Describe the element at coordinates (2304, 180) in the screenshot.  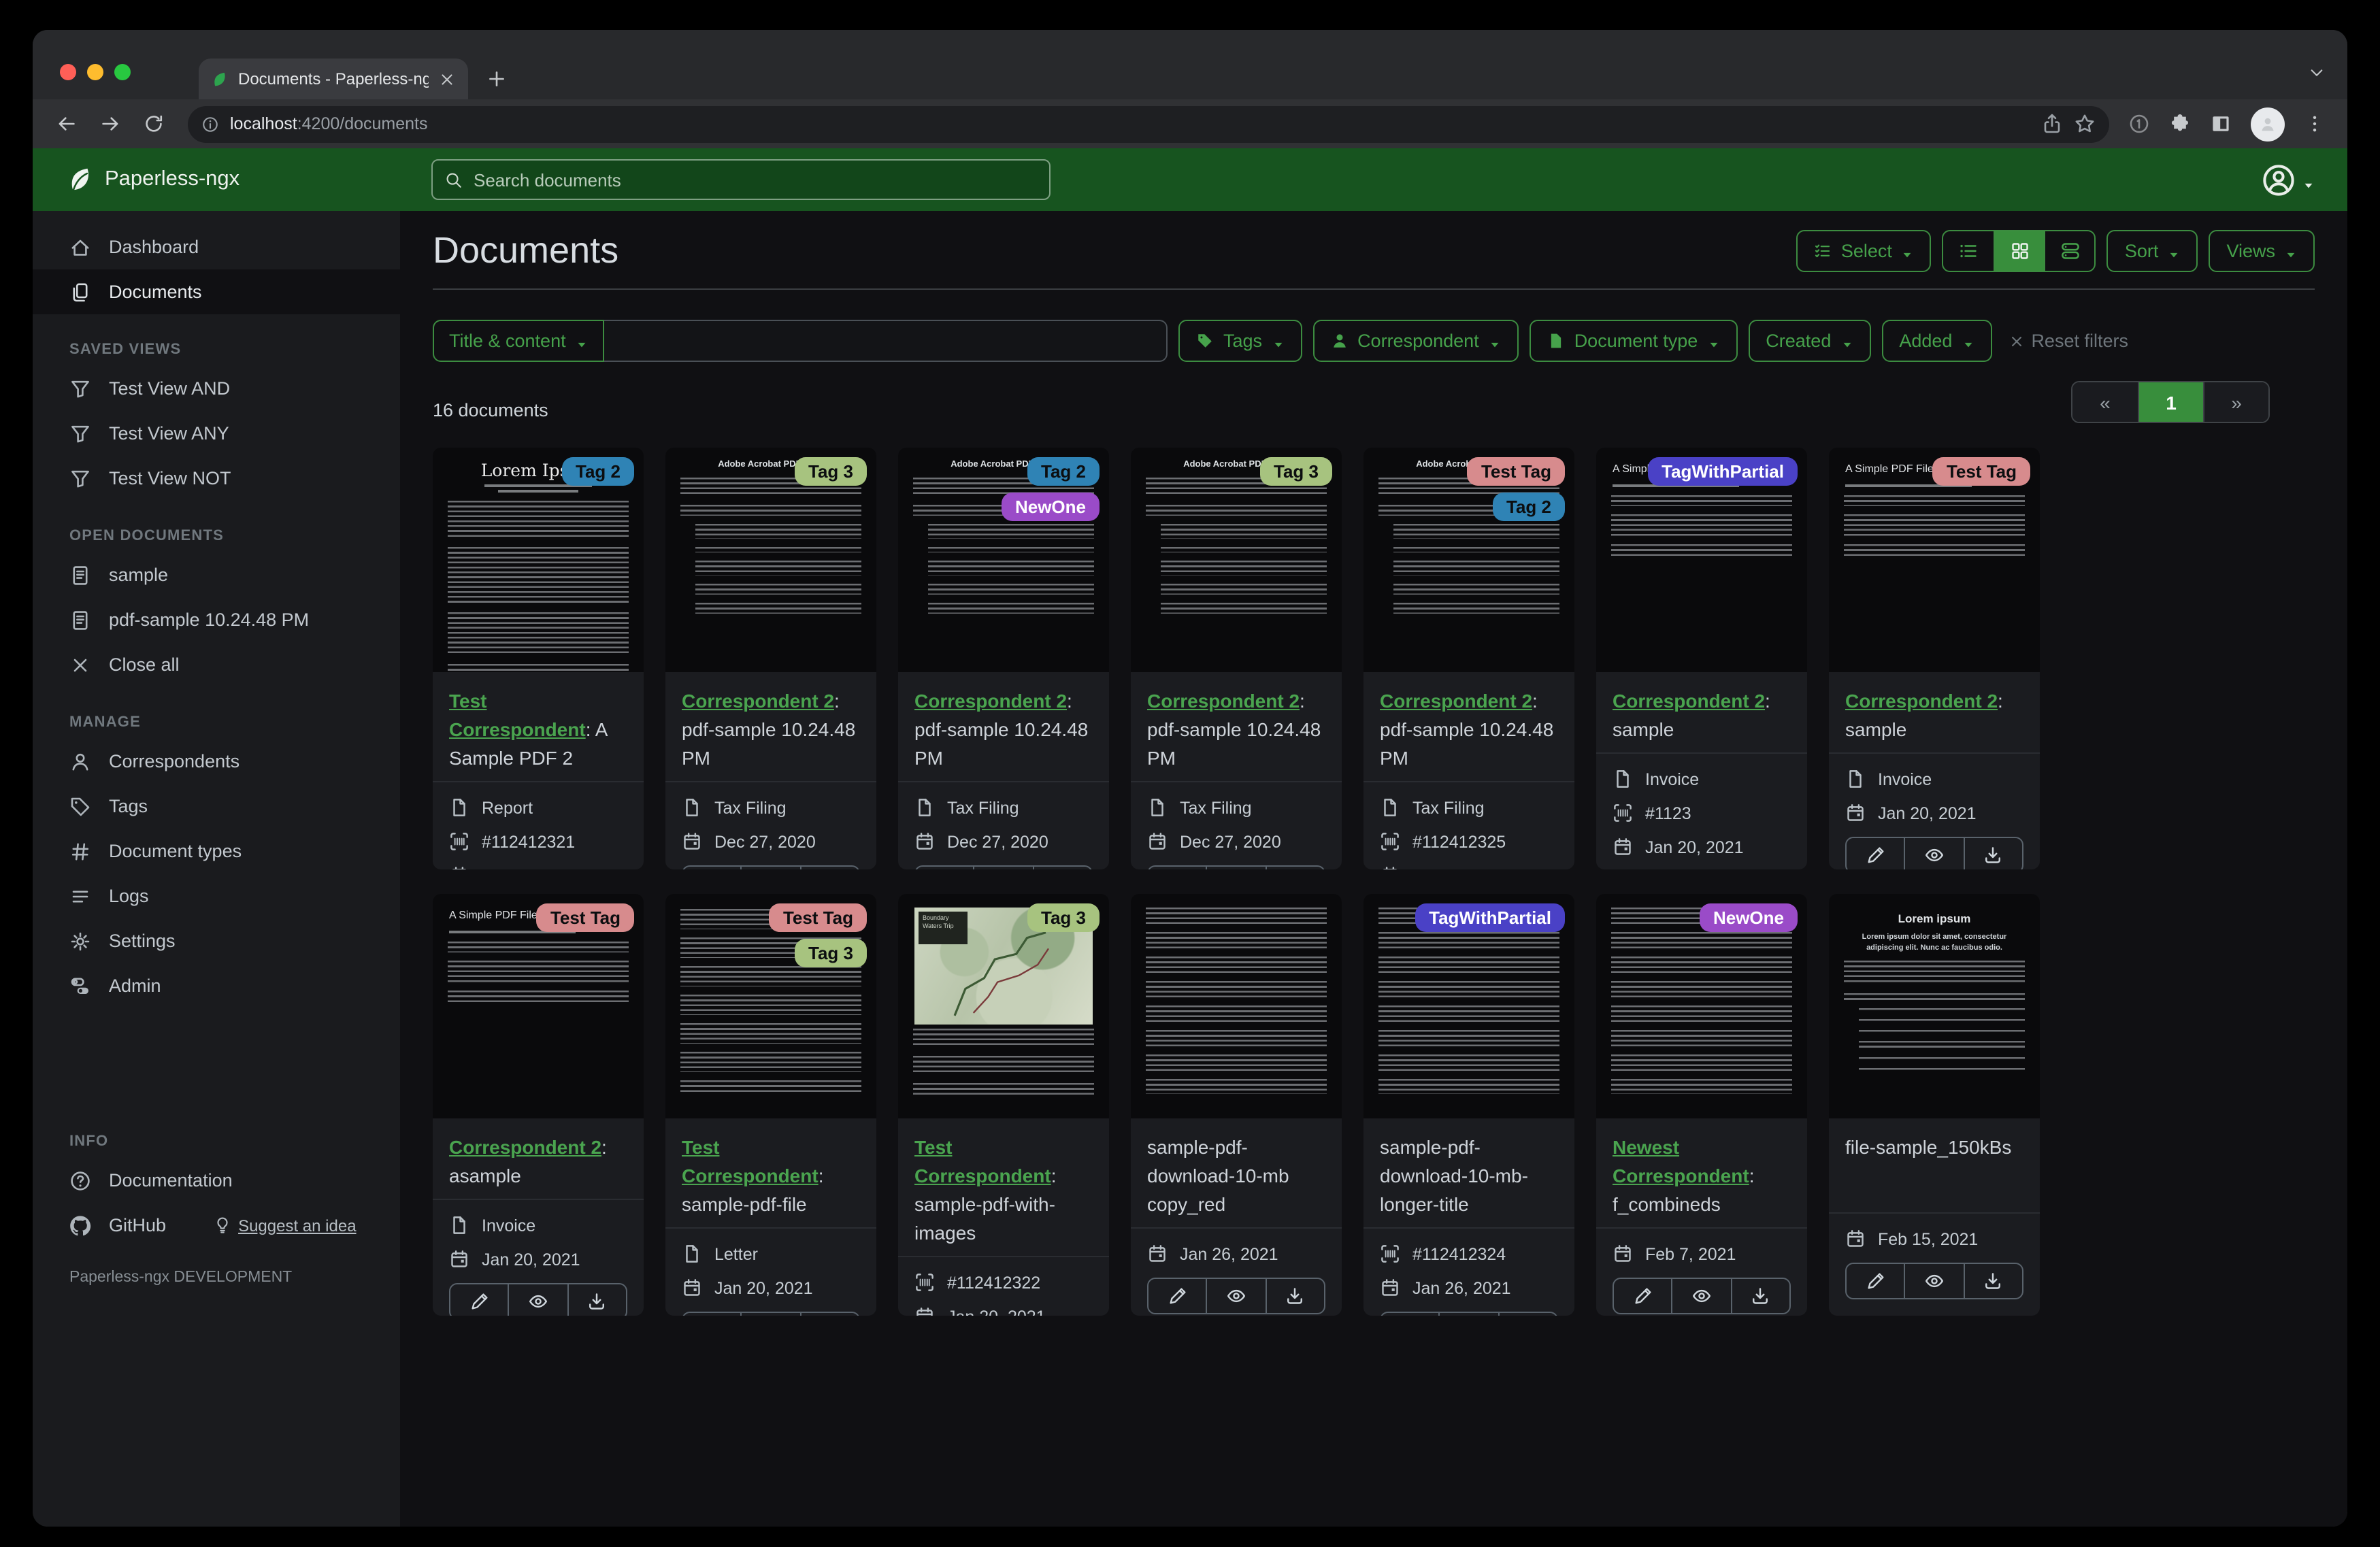
I see `user-menu` at that location.